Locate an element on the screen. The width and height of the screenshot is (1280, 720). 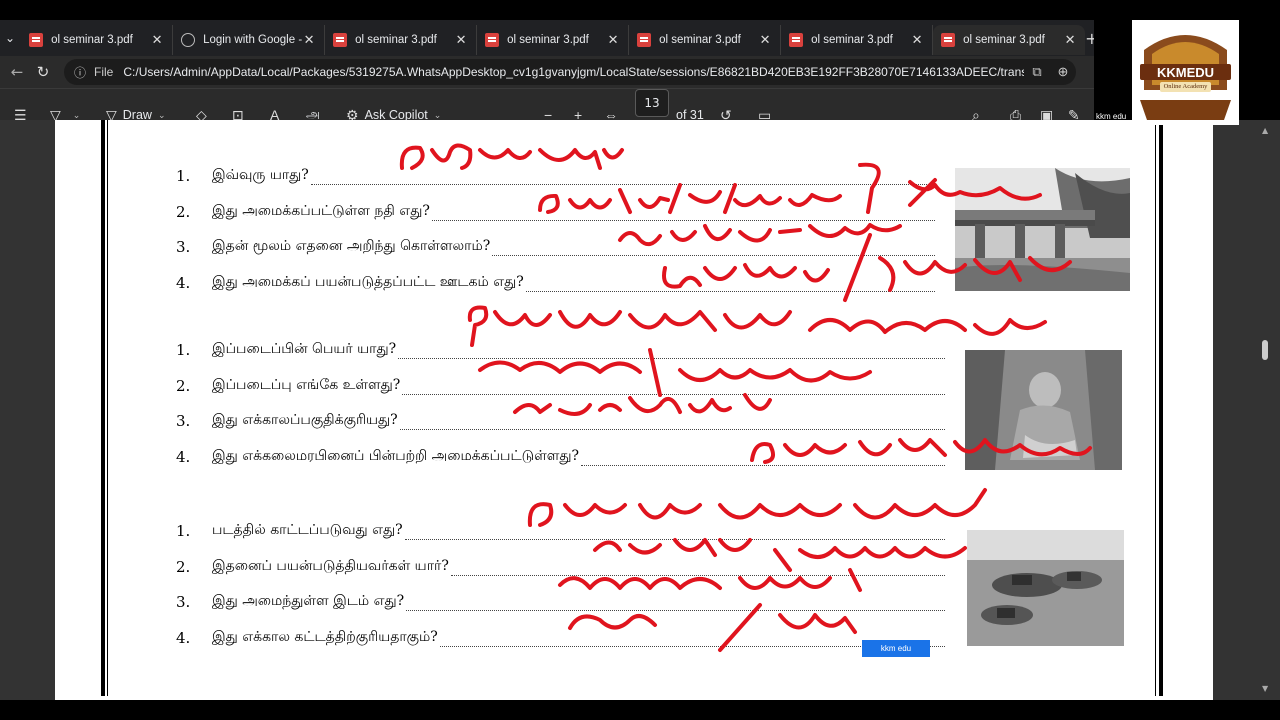
page-border-right-inner is located at coordinates (1155, 408).